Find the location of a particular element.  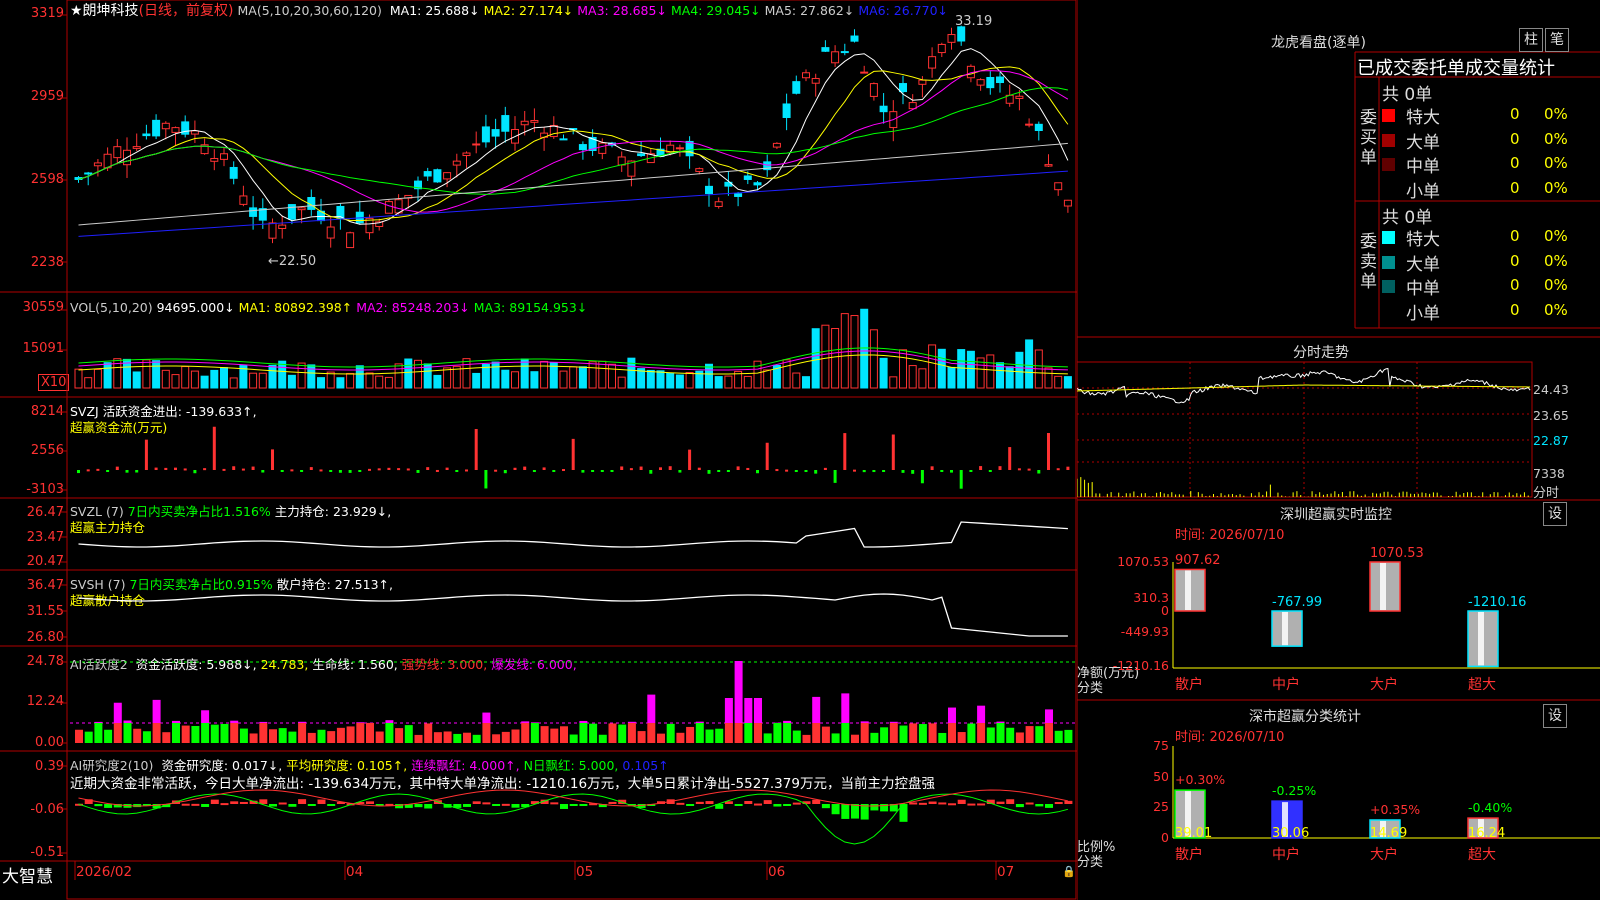

tick-mode-button: 笔 is located at coordinates (1557, 40).